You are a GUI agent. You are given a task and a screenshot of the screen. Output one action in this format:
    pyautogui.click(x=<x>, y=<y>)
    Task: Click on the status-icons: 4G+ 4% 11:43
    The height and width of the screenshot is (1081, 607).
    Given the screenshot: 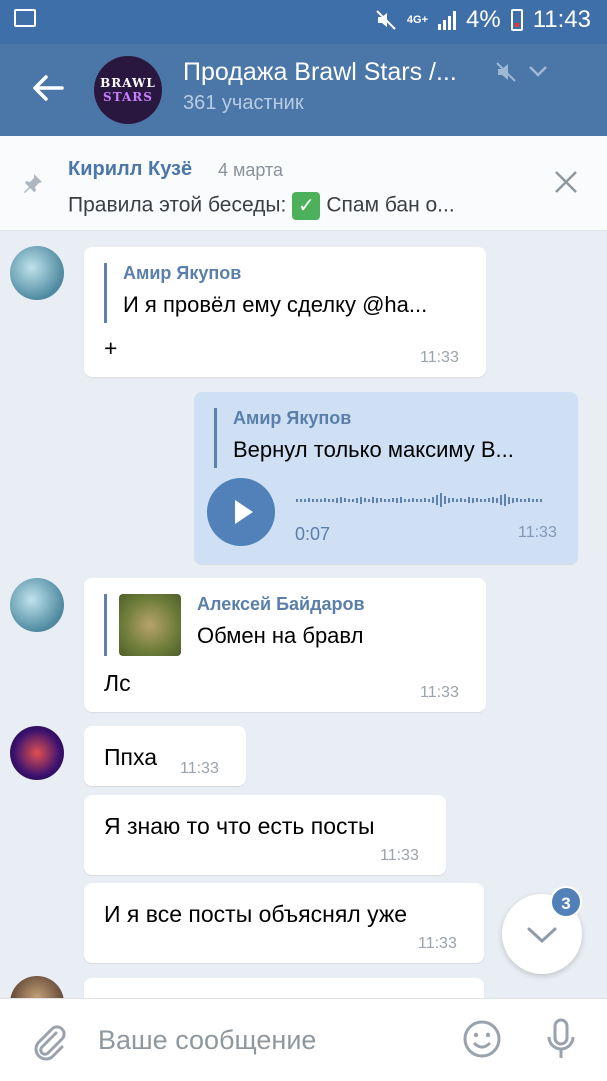 What is the action you would take?
    pyautogui.click(x=483, y=20)
    